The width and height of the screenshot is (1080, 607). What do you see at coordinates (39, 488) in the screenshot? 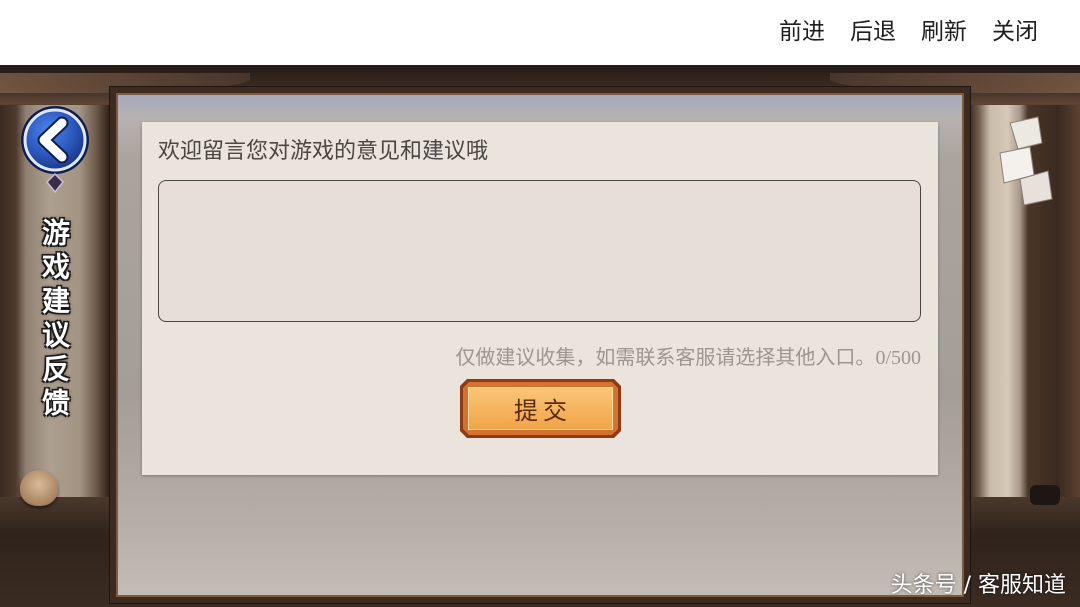
I see `cat-ornament` at bounding box center [39, 488].